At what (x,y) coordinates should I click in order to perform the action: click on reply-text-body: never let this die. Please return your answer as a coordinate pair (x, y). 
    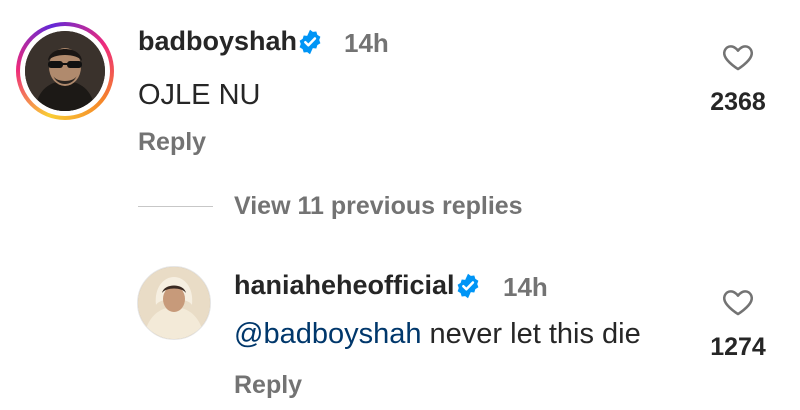
    Looking at the image, I should click on (535, 334).